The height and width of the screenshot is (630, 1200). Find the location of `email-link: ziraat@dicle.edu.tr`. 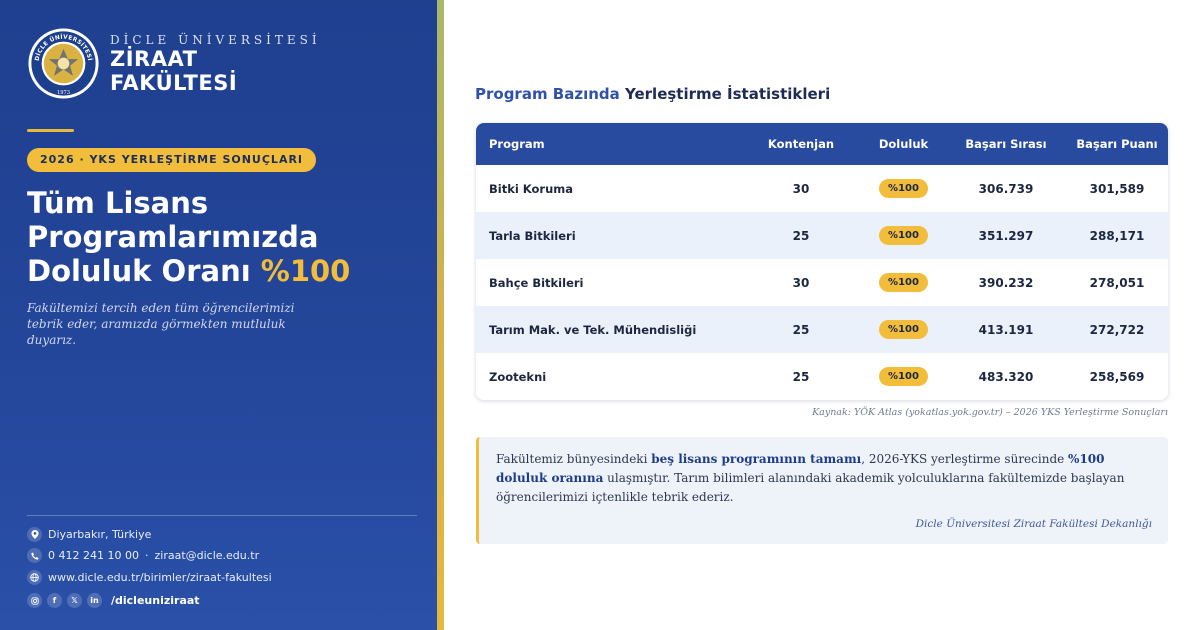

email-link: ziraat@dicle.edu.tr is located at coordinates (206, 555).